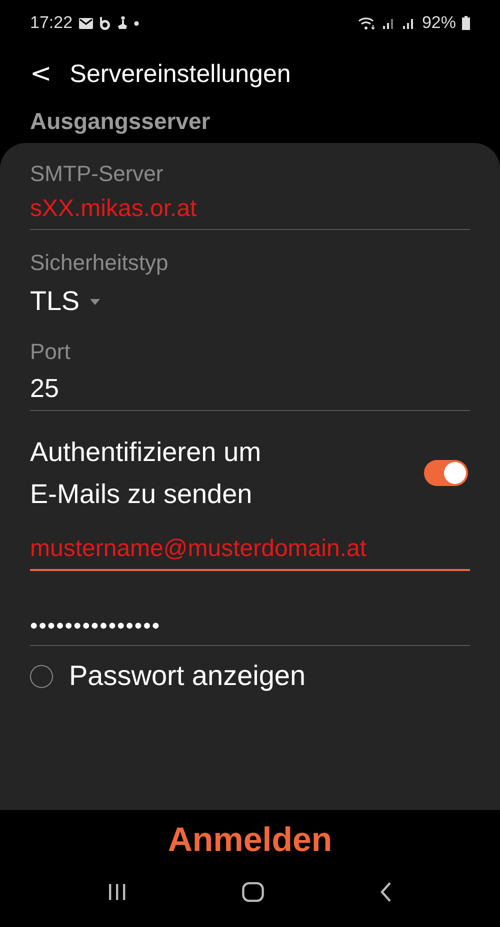  I want to click on recent-apps-icon, so click(117, 892).